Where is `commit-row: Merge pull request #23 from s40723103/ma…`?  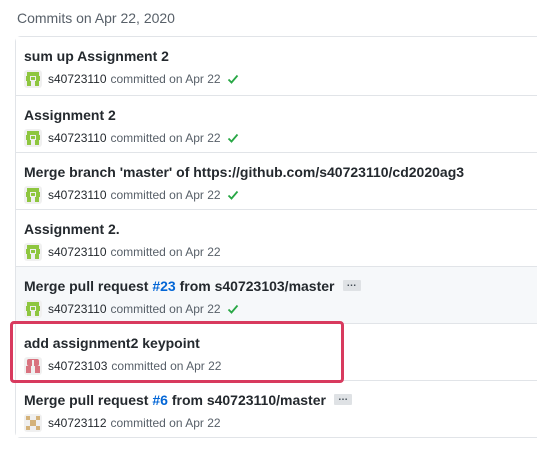
commit-row: Merge pull request #23 from s40723103/ma… is located at coordinates (276, 294).